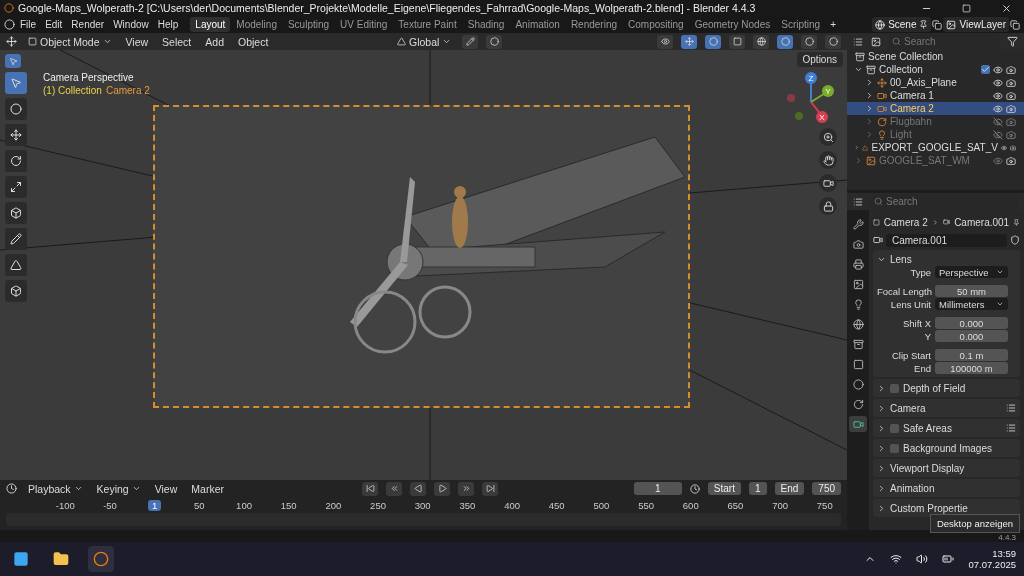 This screenshot has height=576, width=1024. I want to click on workspace-tab: Sculpting, so click(308, 24).